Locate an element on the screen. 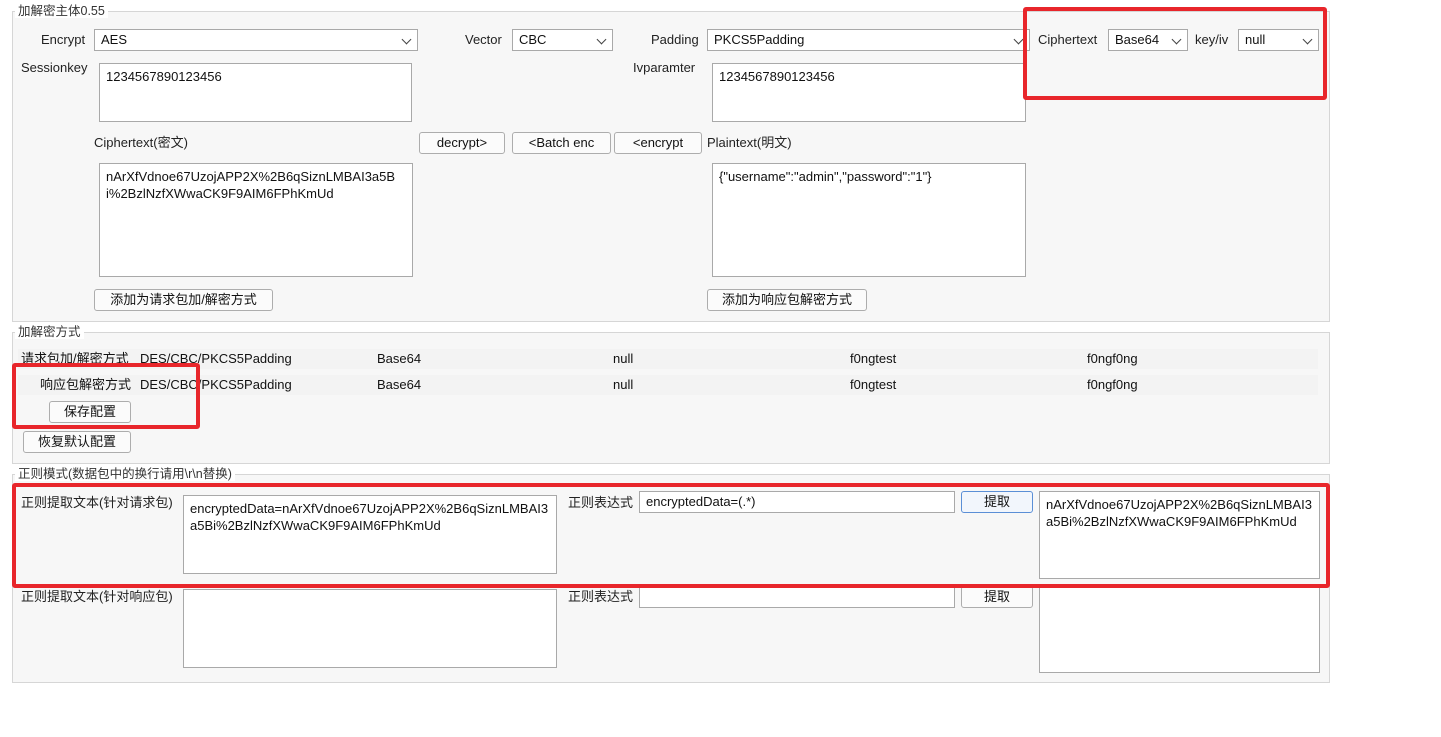 The image size is (1441, 737). response-extract-button: 提取 is located at coordinates (997, 597).